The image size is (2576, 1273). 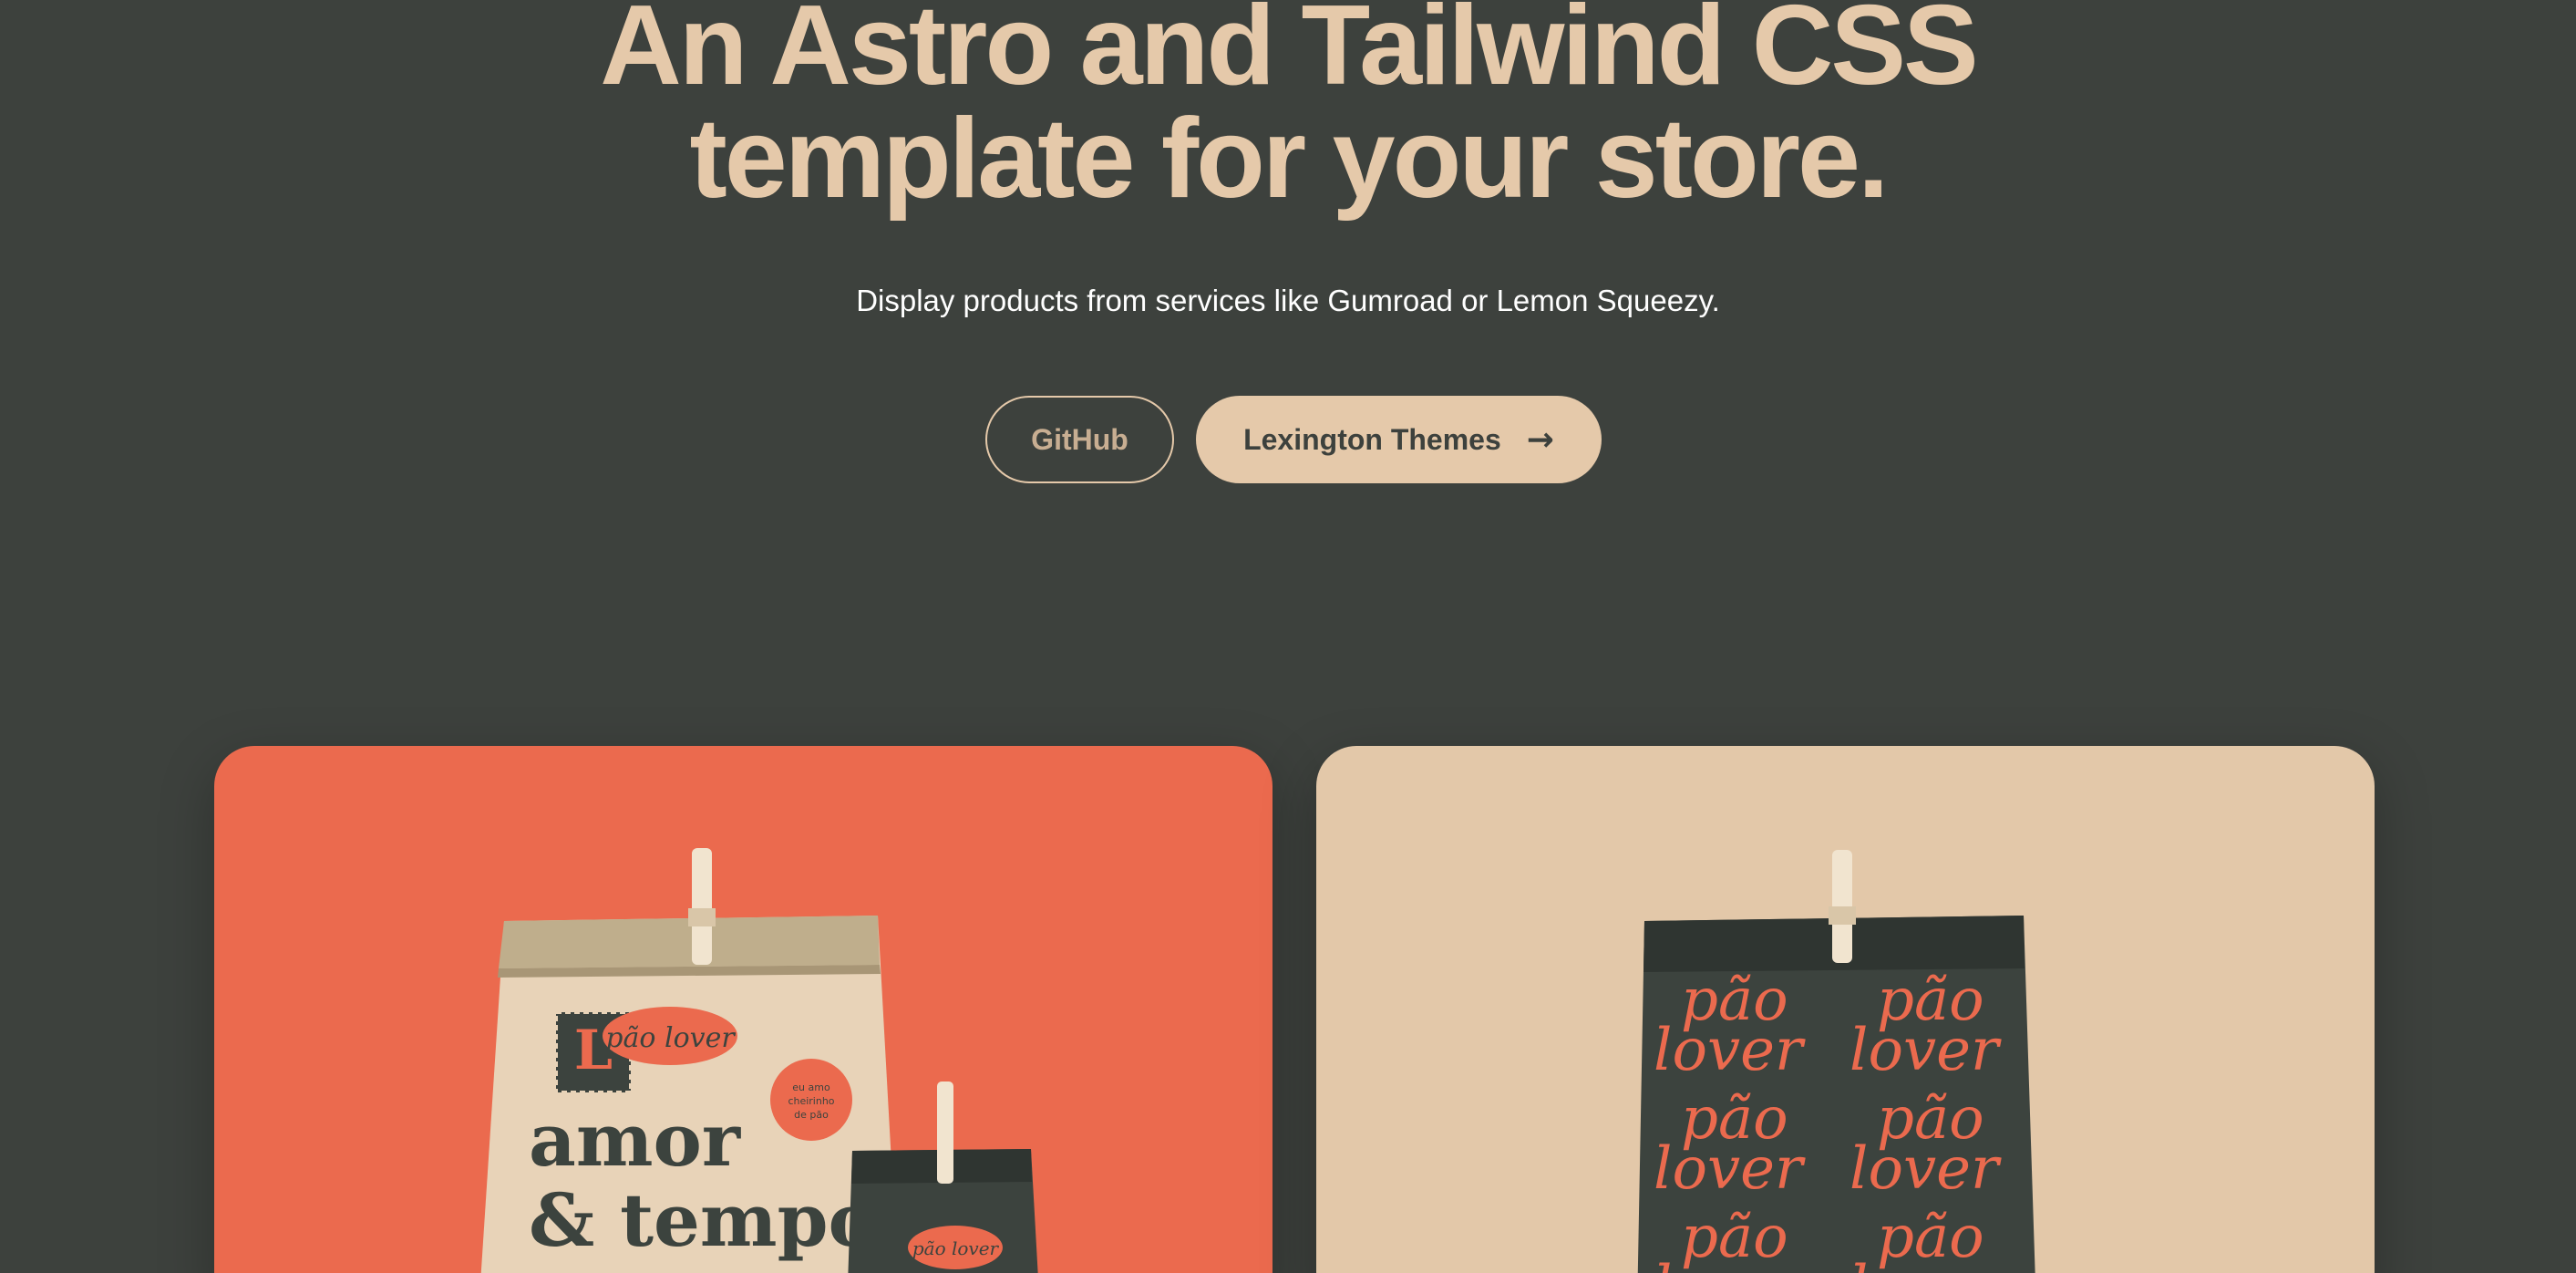 I want to click on brand-logo-text: pão lover, so click(x=670, y=1038).